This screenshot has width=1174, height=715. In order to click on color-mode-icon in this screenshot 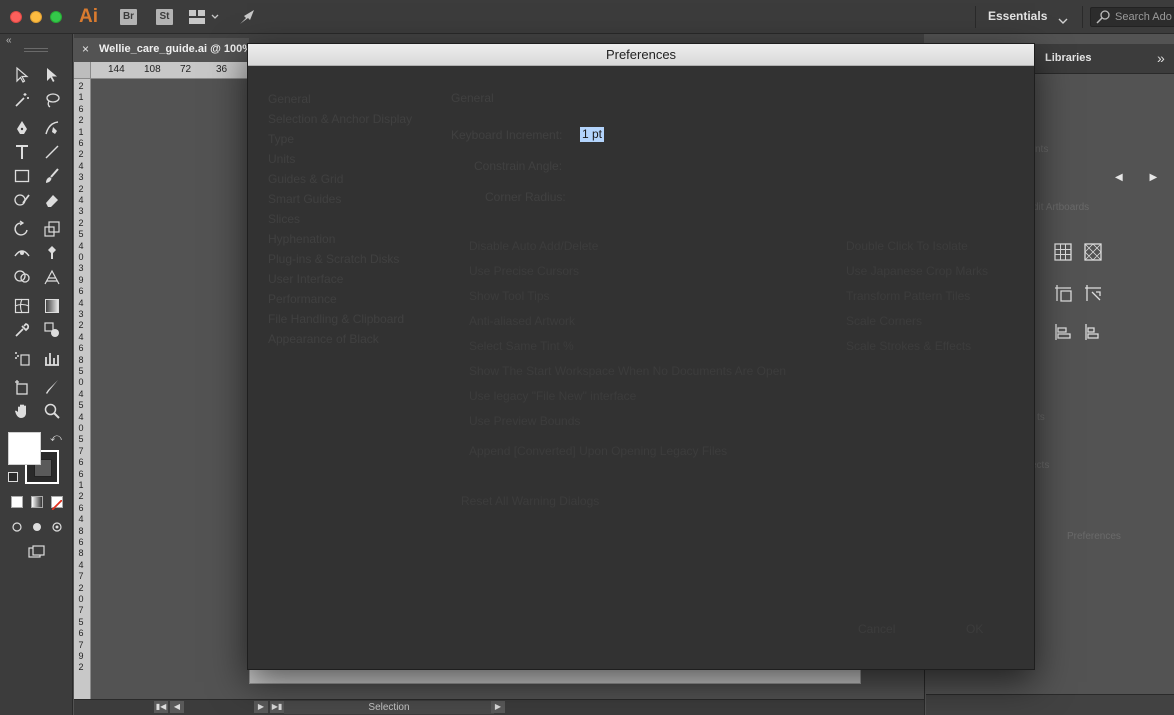, I will do `click(17, 502)`.